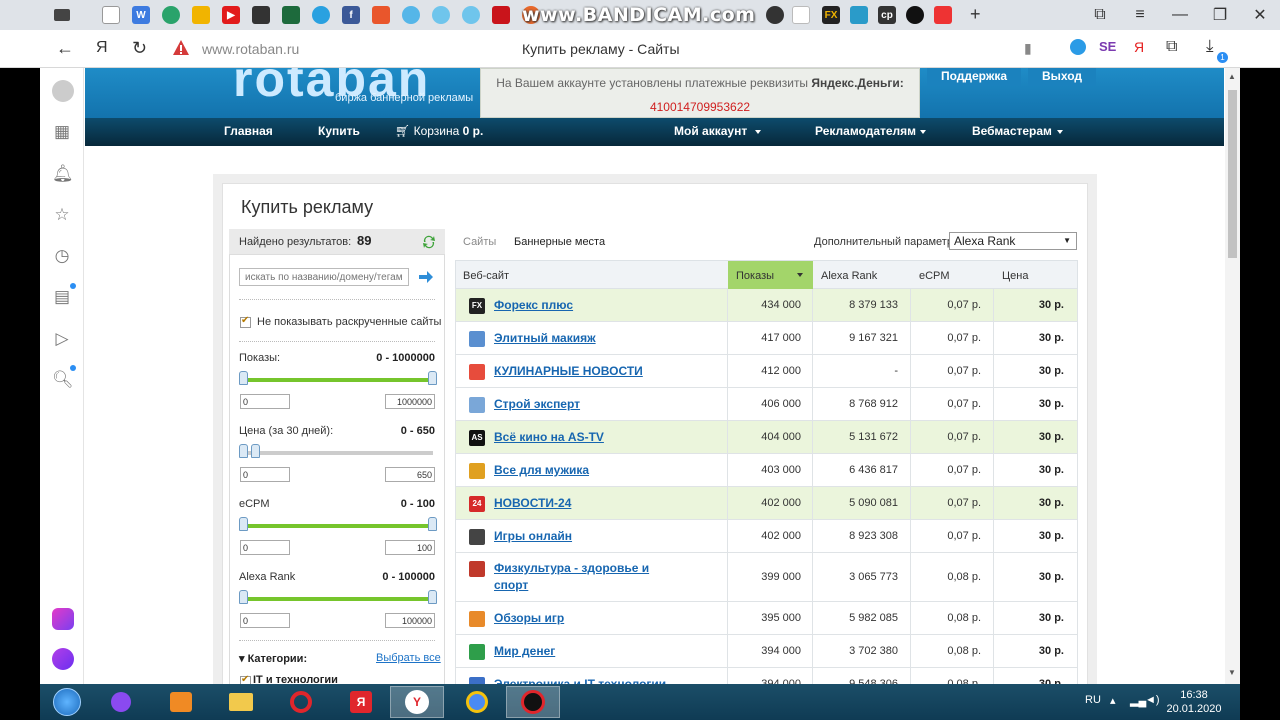  I want to click on nav-cart: 🛒︎ Корзина 0 р., so click(439, 131).